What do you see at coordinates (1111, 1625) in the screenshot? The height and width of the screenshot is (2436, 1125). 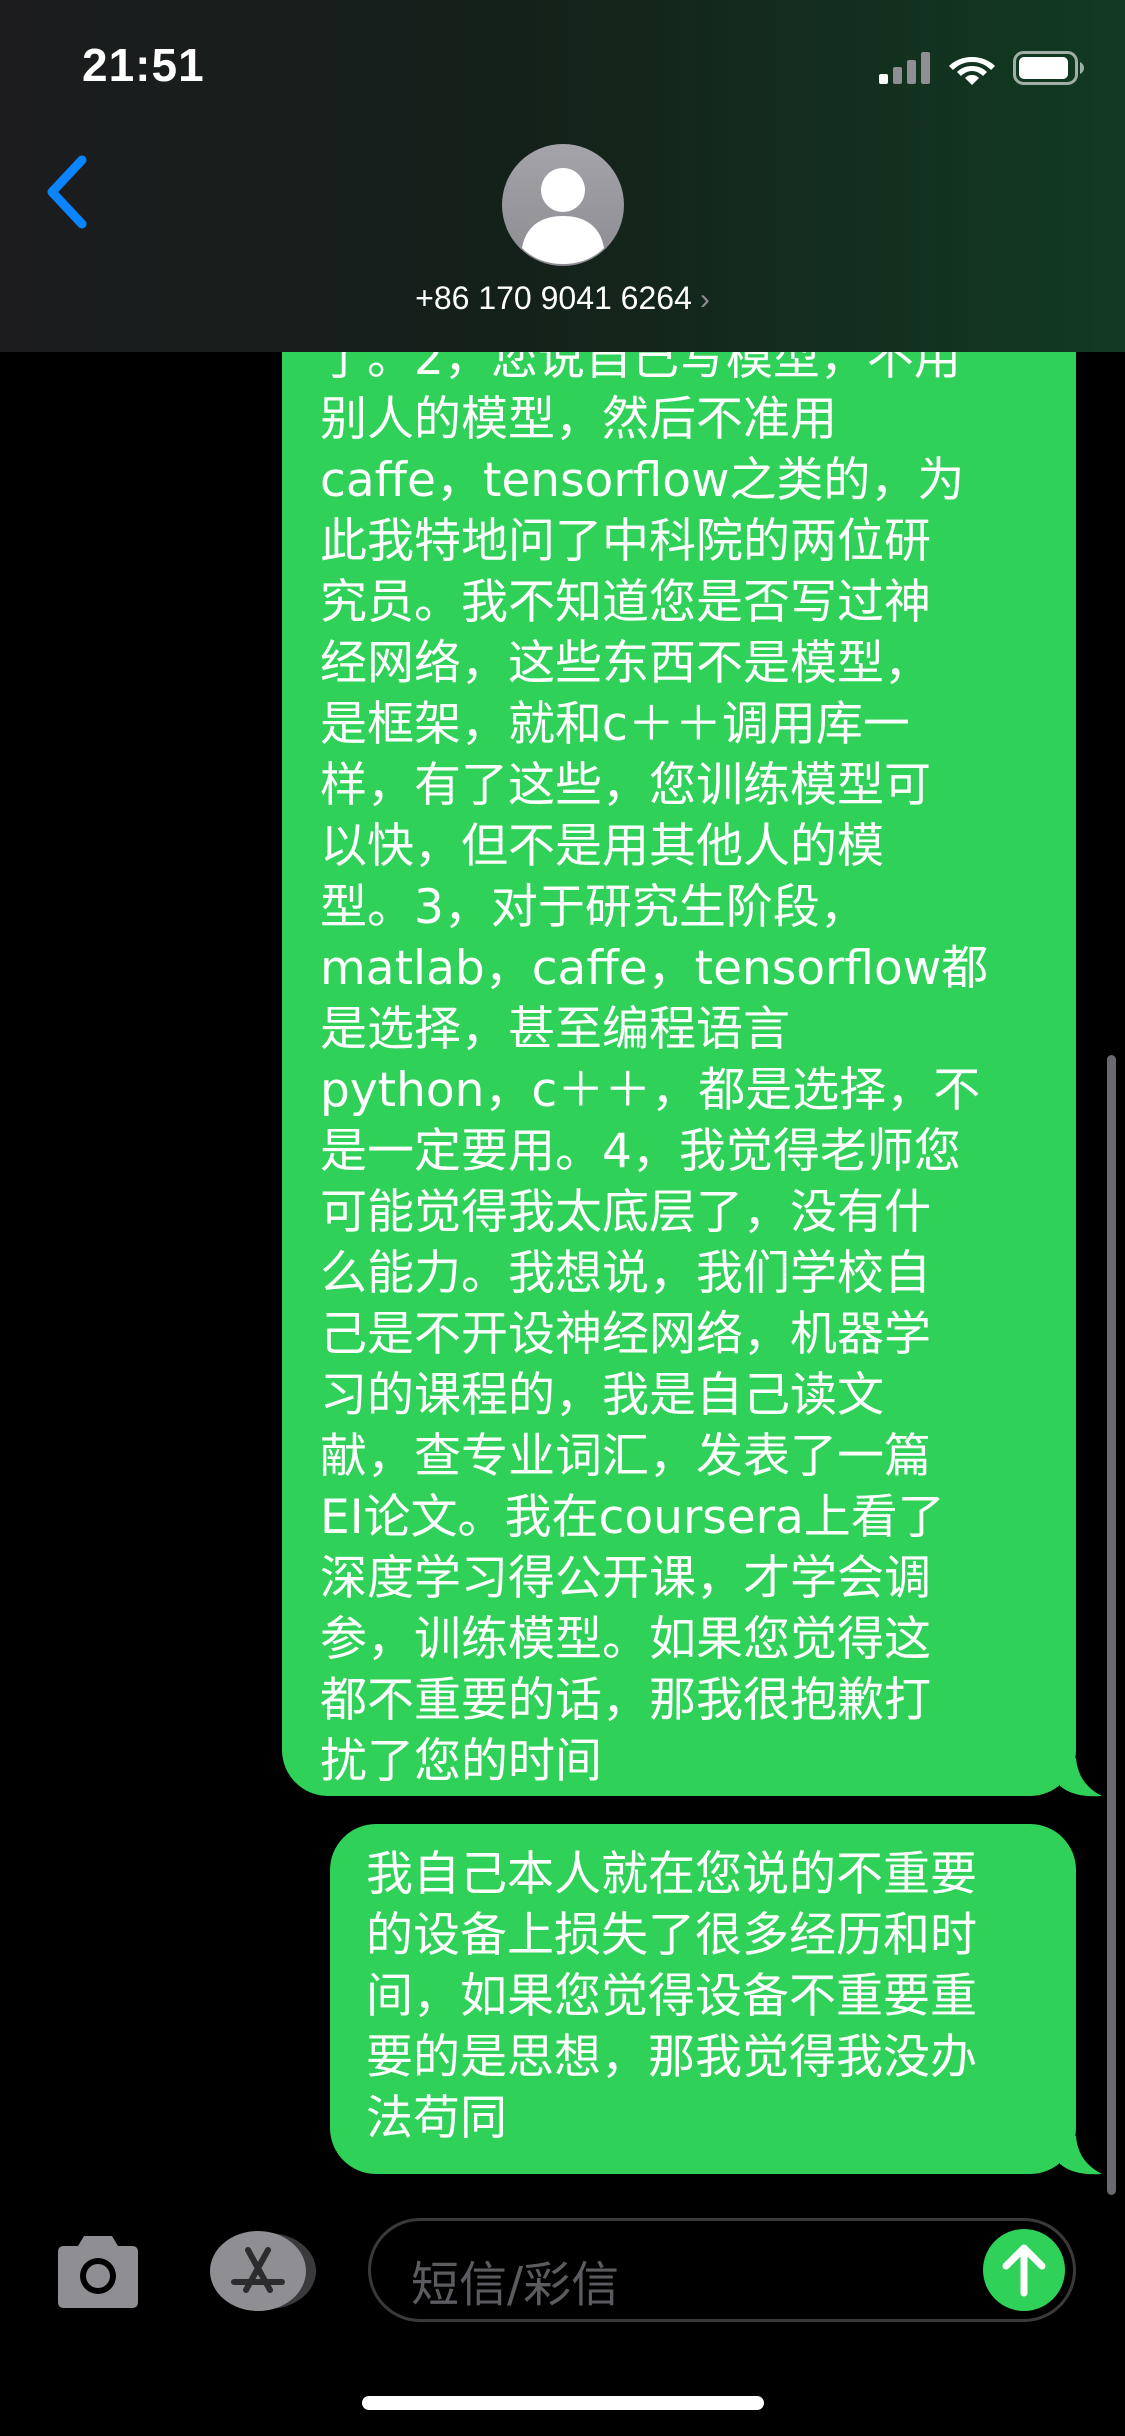 I see `scrollbar` at bounding box center [1111, 1625].